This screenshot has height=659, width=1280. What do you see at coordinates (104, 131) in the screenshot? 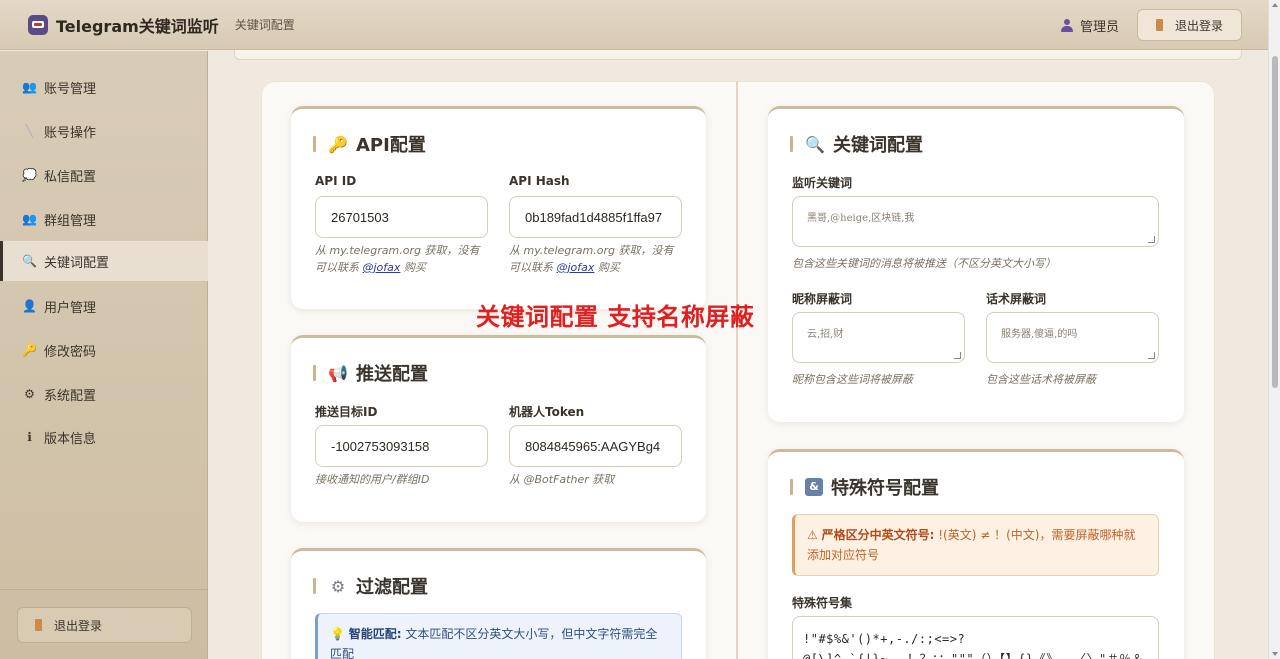
I see `sidebar-item-account-ops: ╲ 账号操作` at bounding box center [104, 131].